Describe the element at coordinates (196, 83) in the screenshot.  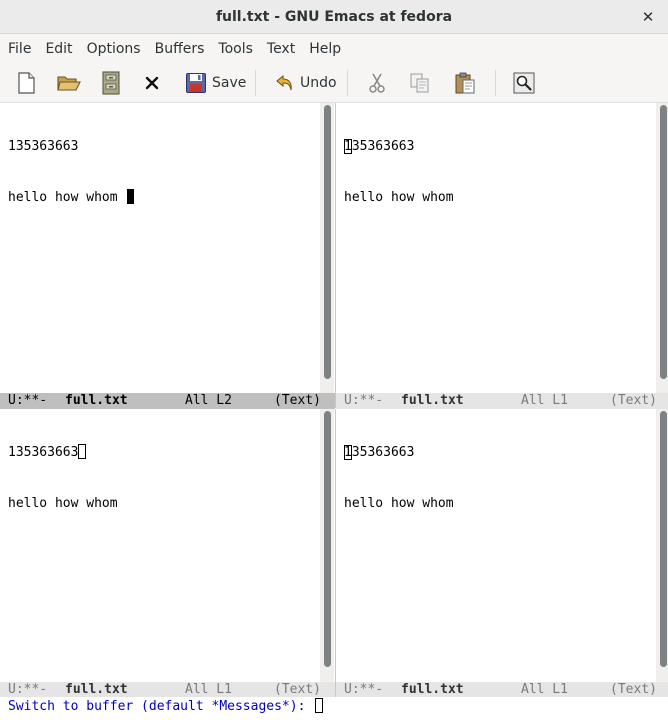
I see `save-icon` at that location.